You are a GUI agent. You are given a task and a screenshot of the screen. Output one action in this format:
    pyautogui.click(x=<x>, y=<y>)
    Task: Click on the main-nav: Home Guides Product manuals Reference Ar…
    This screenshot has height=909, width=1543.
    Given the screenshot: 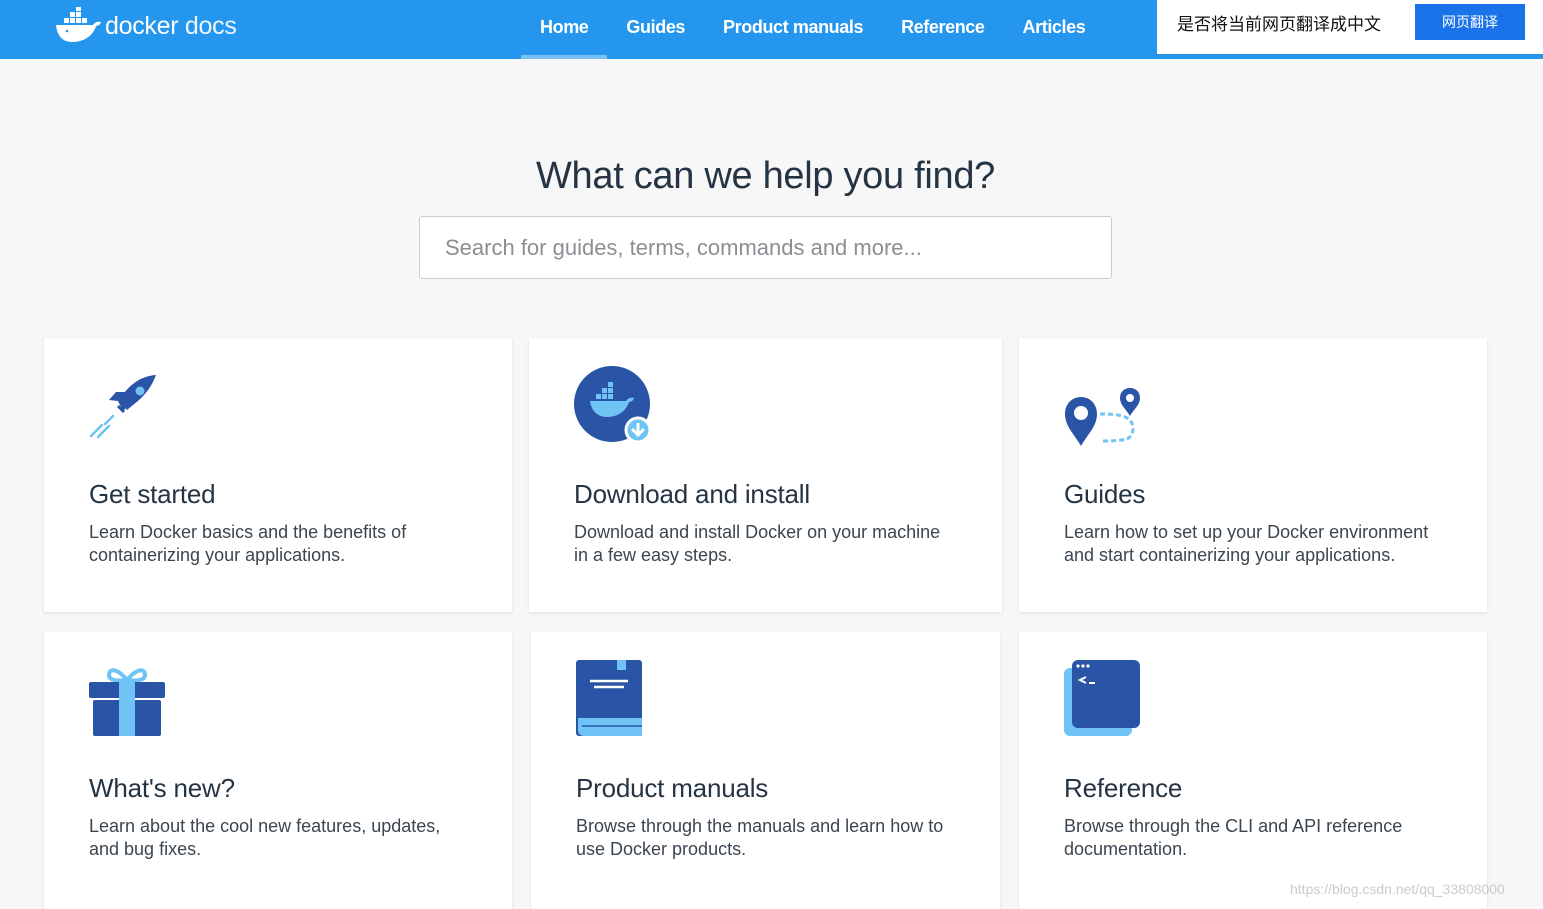 What is the action you would take?
    pyautogui.click(x=812, y=29)
    